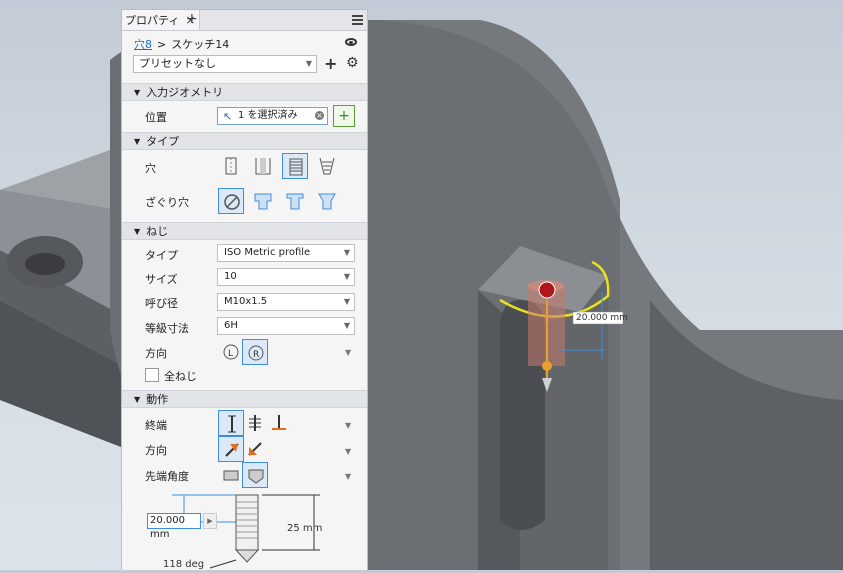 This screenshot has height=573, width=843. Describe the element at coordinates (295, 201) in the screenshot. I see `spotface-icon` at that location.